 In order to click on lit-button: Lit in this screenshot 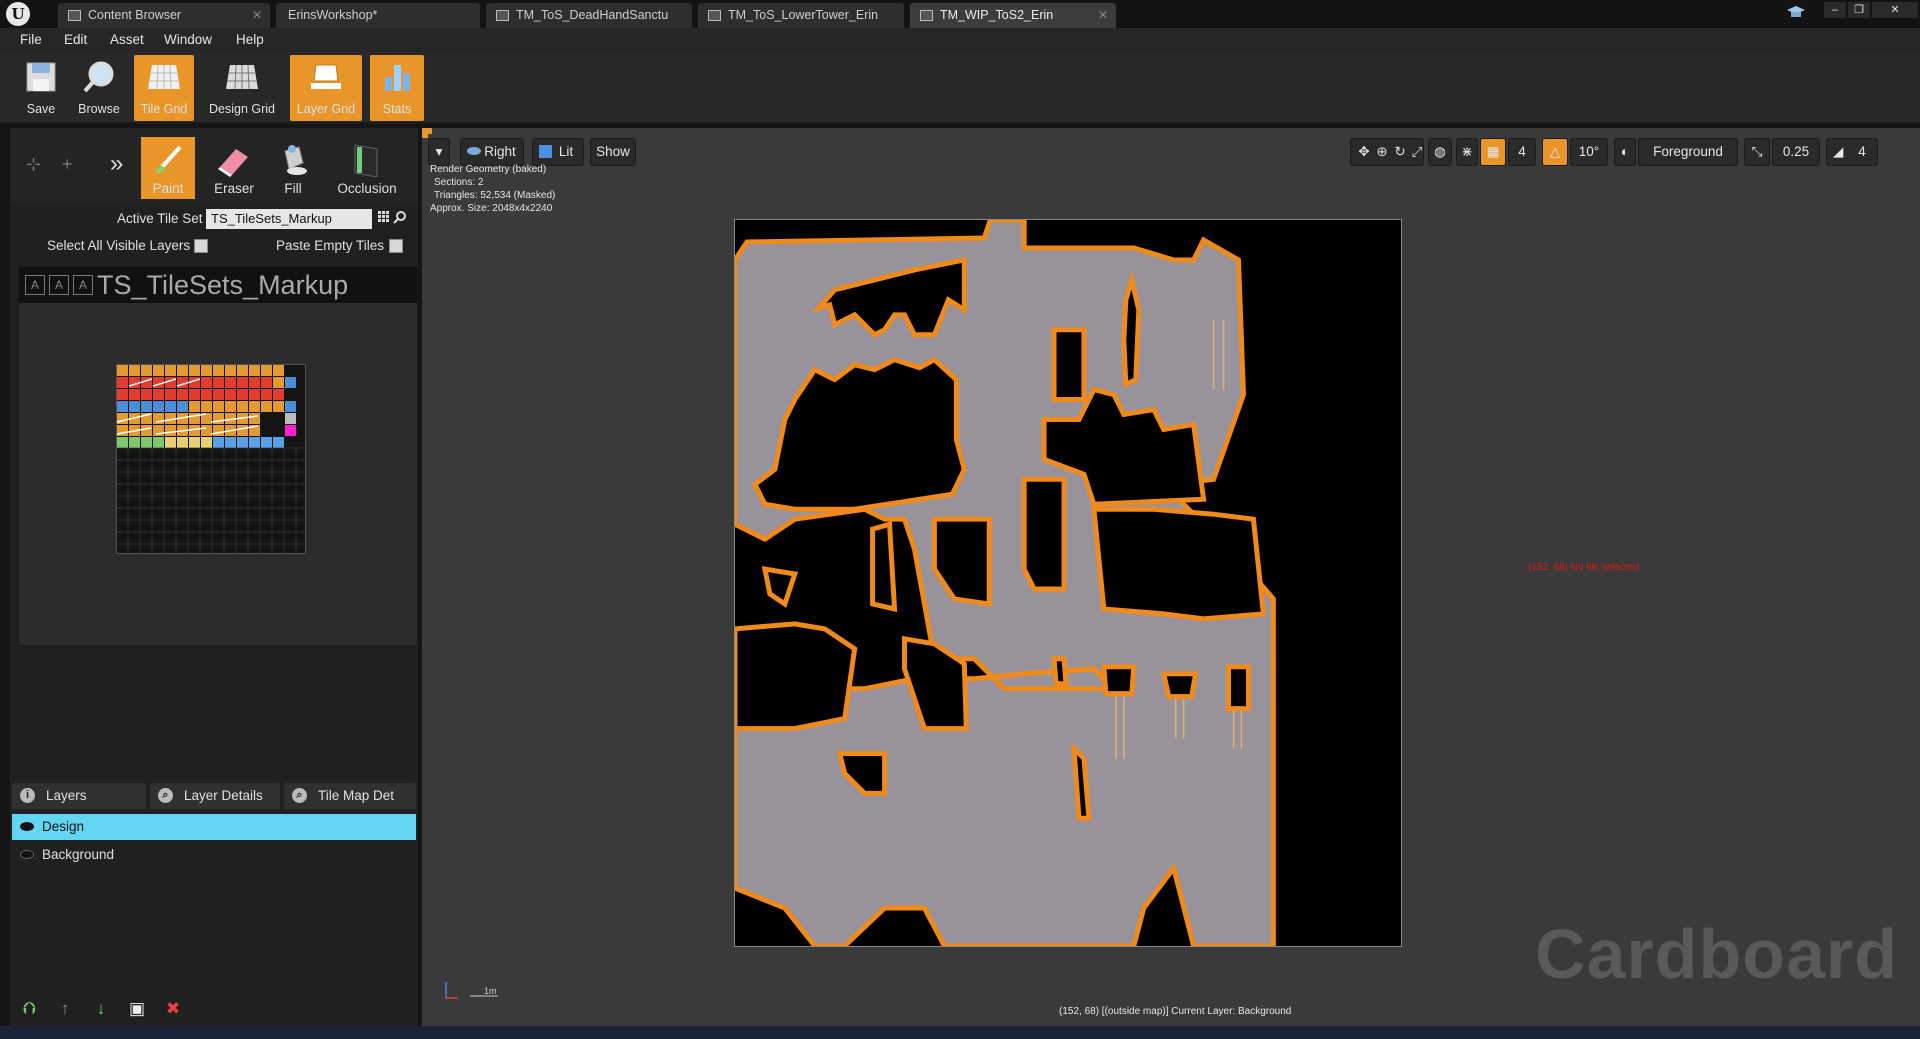, I will do `click(558, 152)`.